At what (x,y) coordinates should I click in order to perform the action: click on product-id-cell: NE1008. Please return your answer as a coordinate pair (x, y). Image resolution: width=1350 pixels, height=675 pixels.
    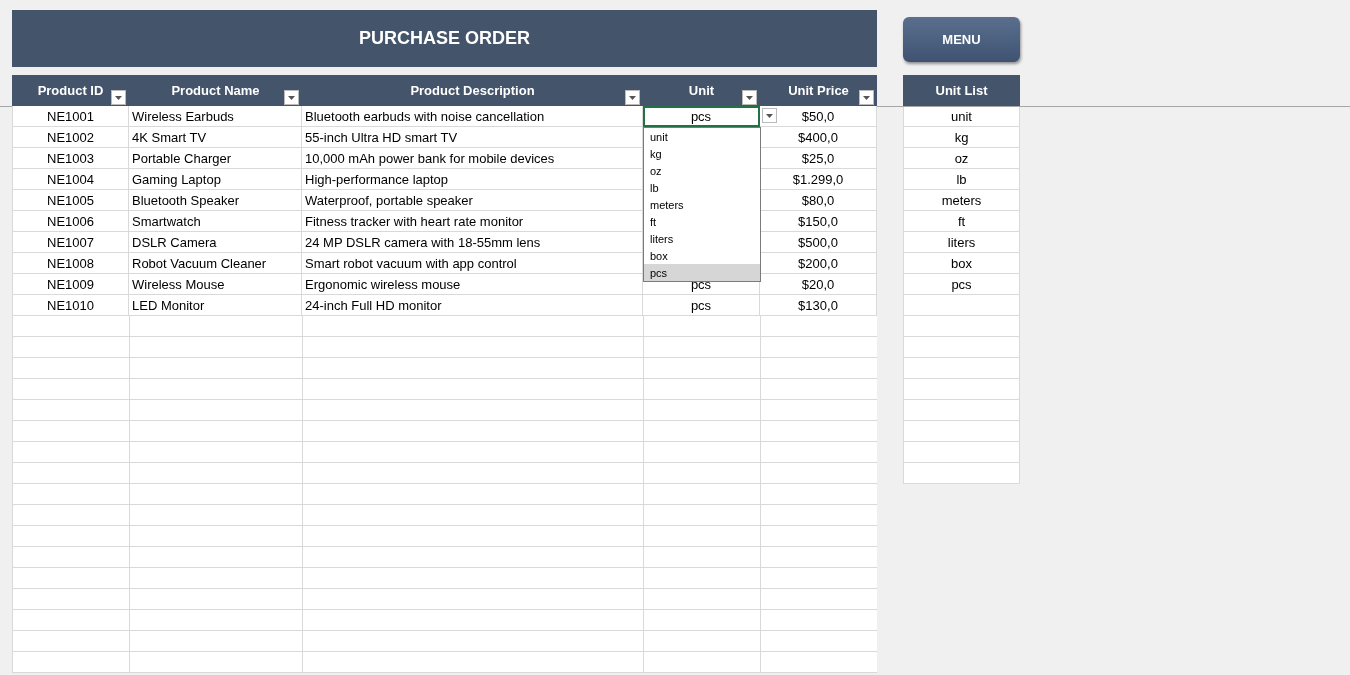
    Looking at the image, I should click on (70, 263).